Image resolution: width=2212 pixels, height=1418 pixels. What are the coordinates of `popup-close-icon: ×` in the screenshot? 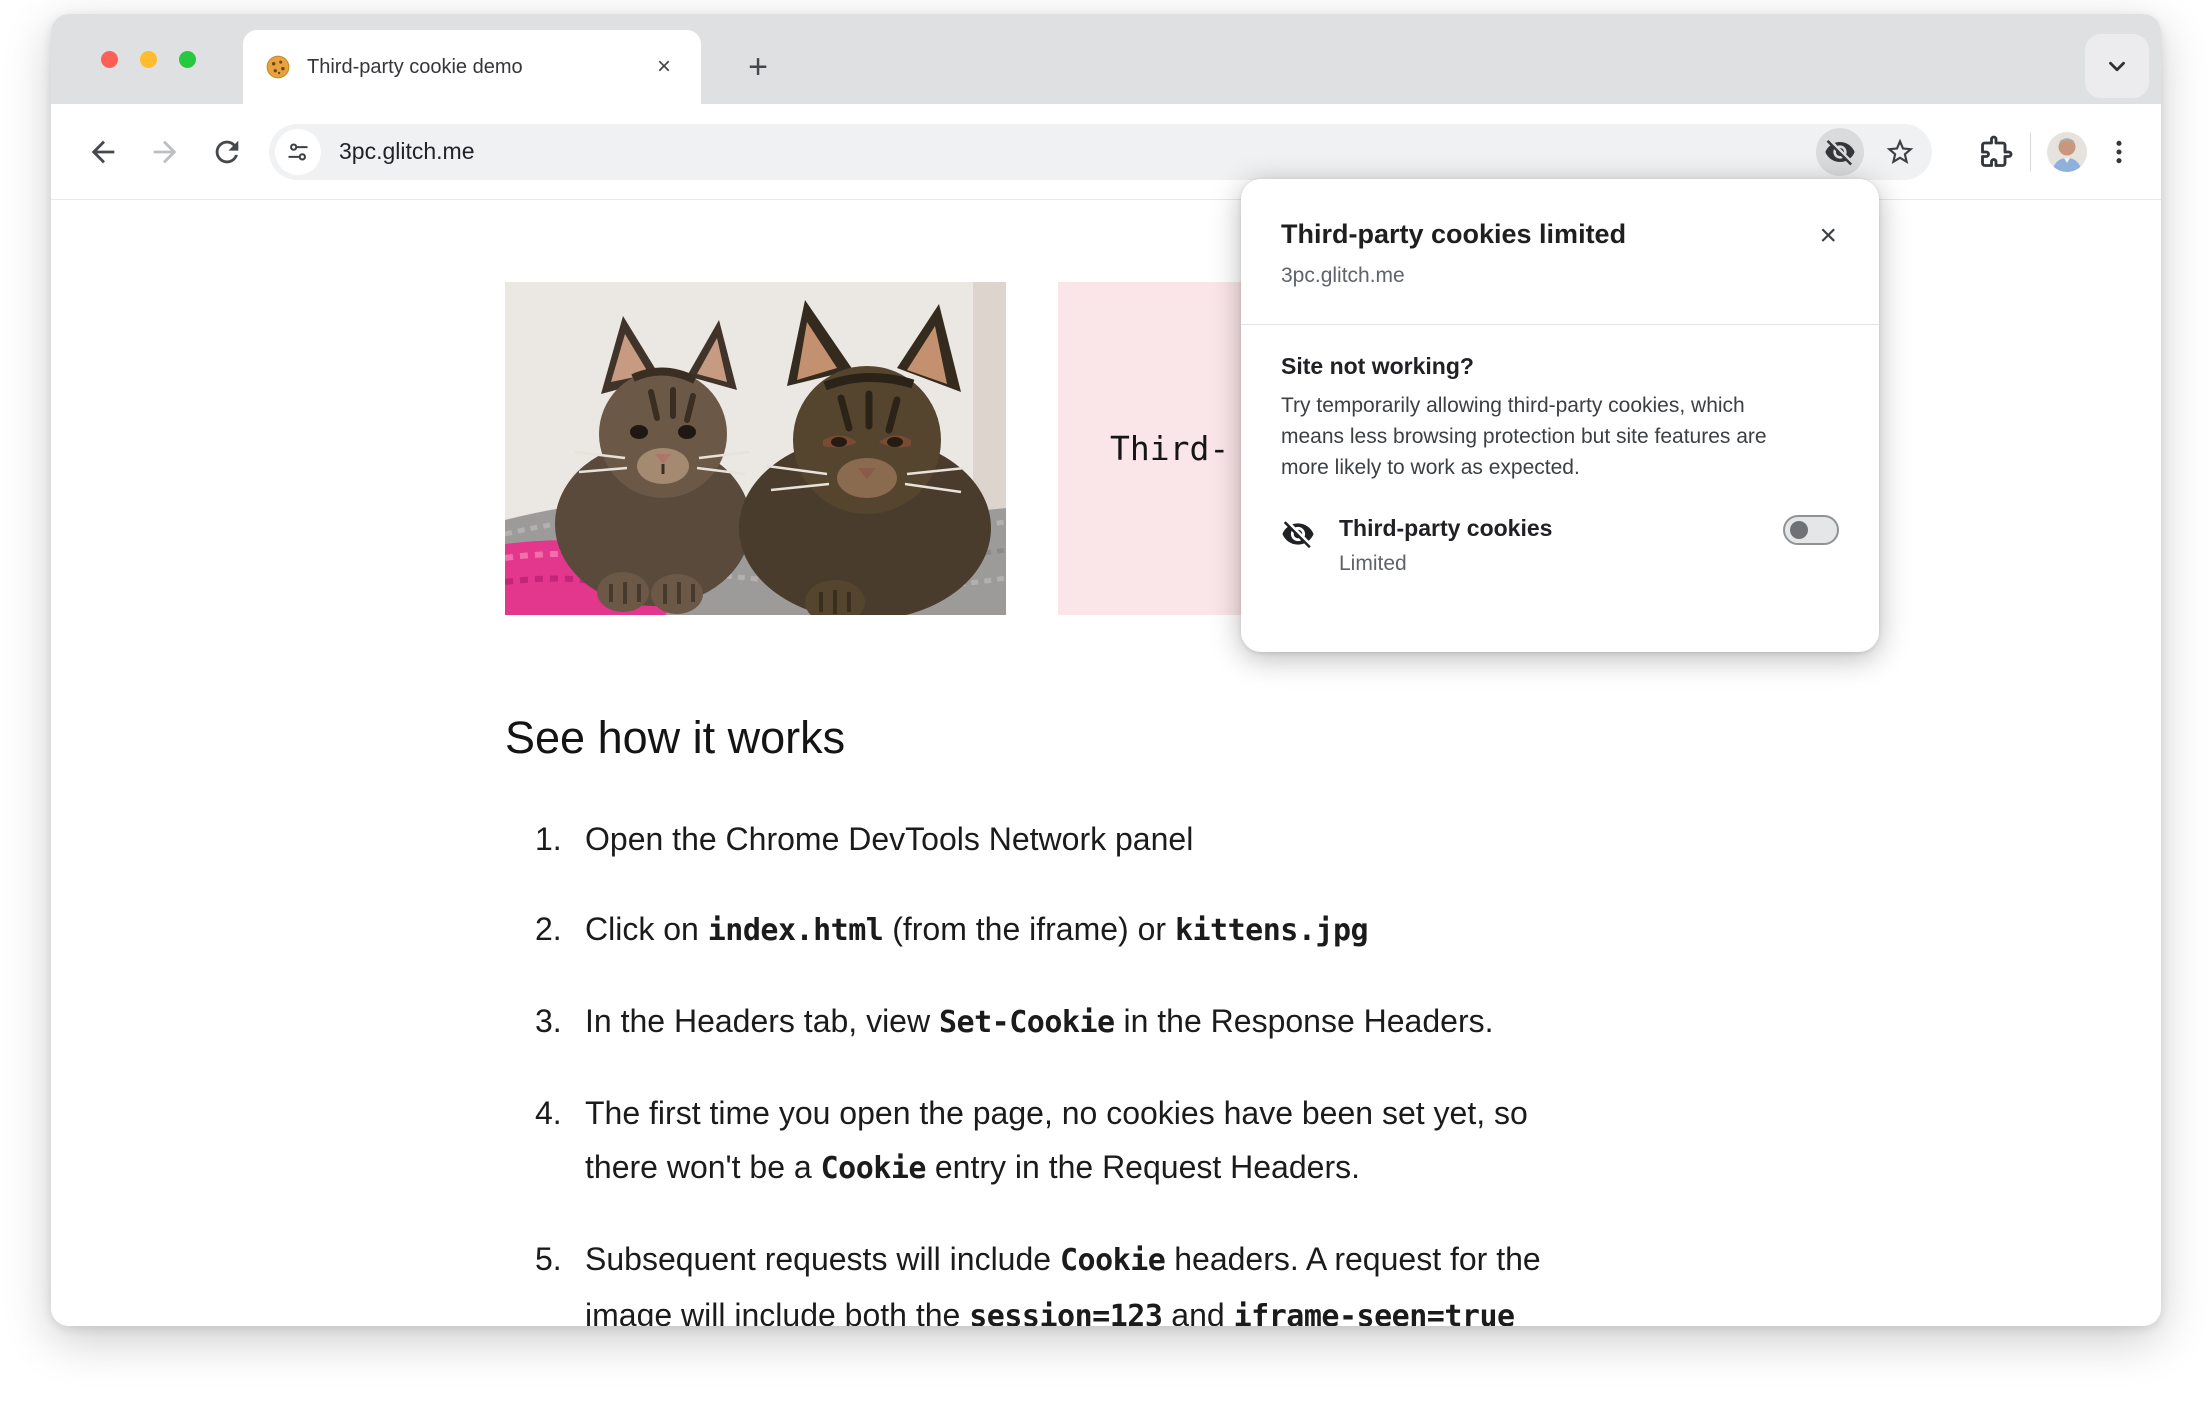 It's located at (1828, 236).